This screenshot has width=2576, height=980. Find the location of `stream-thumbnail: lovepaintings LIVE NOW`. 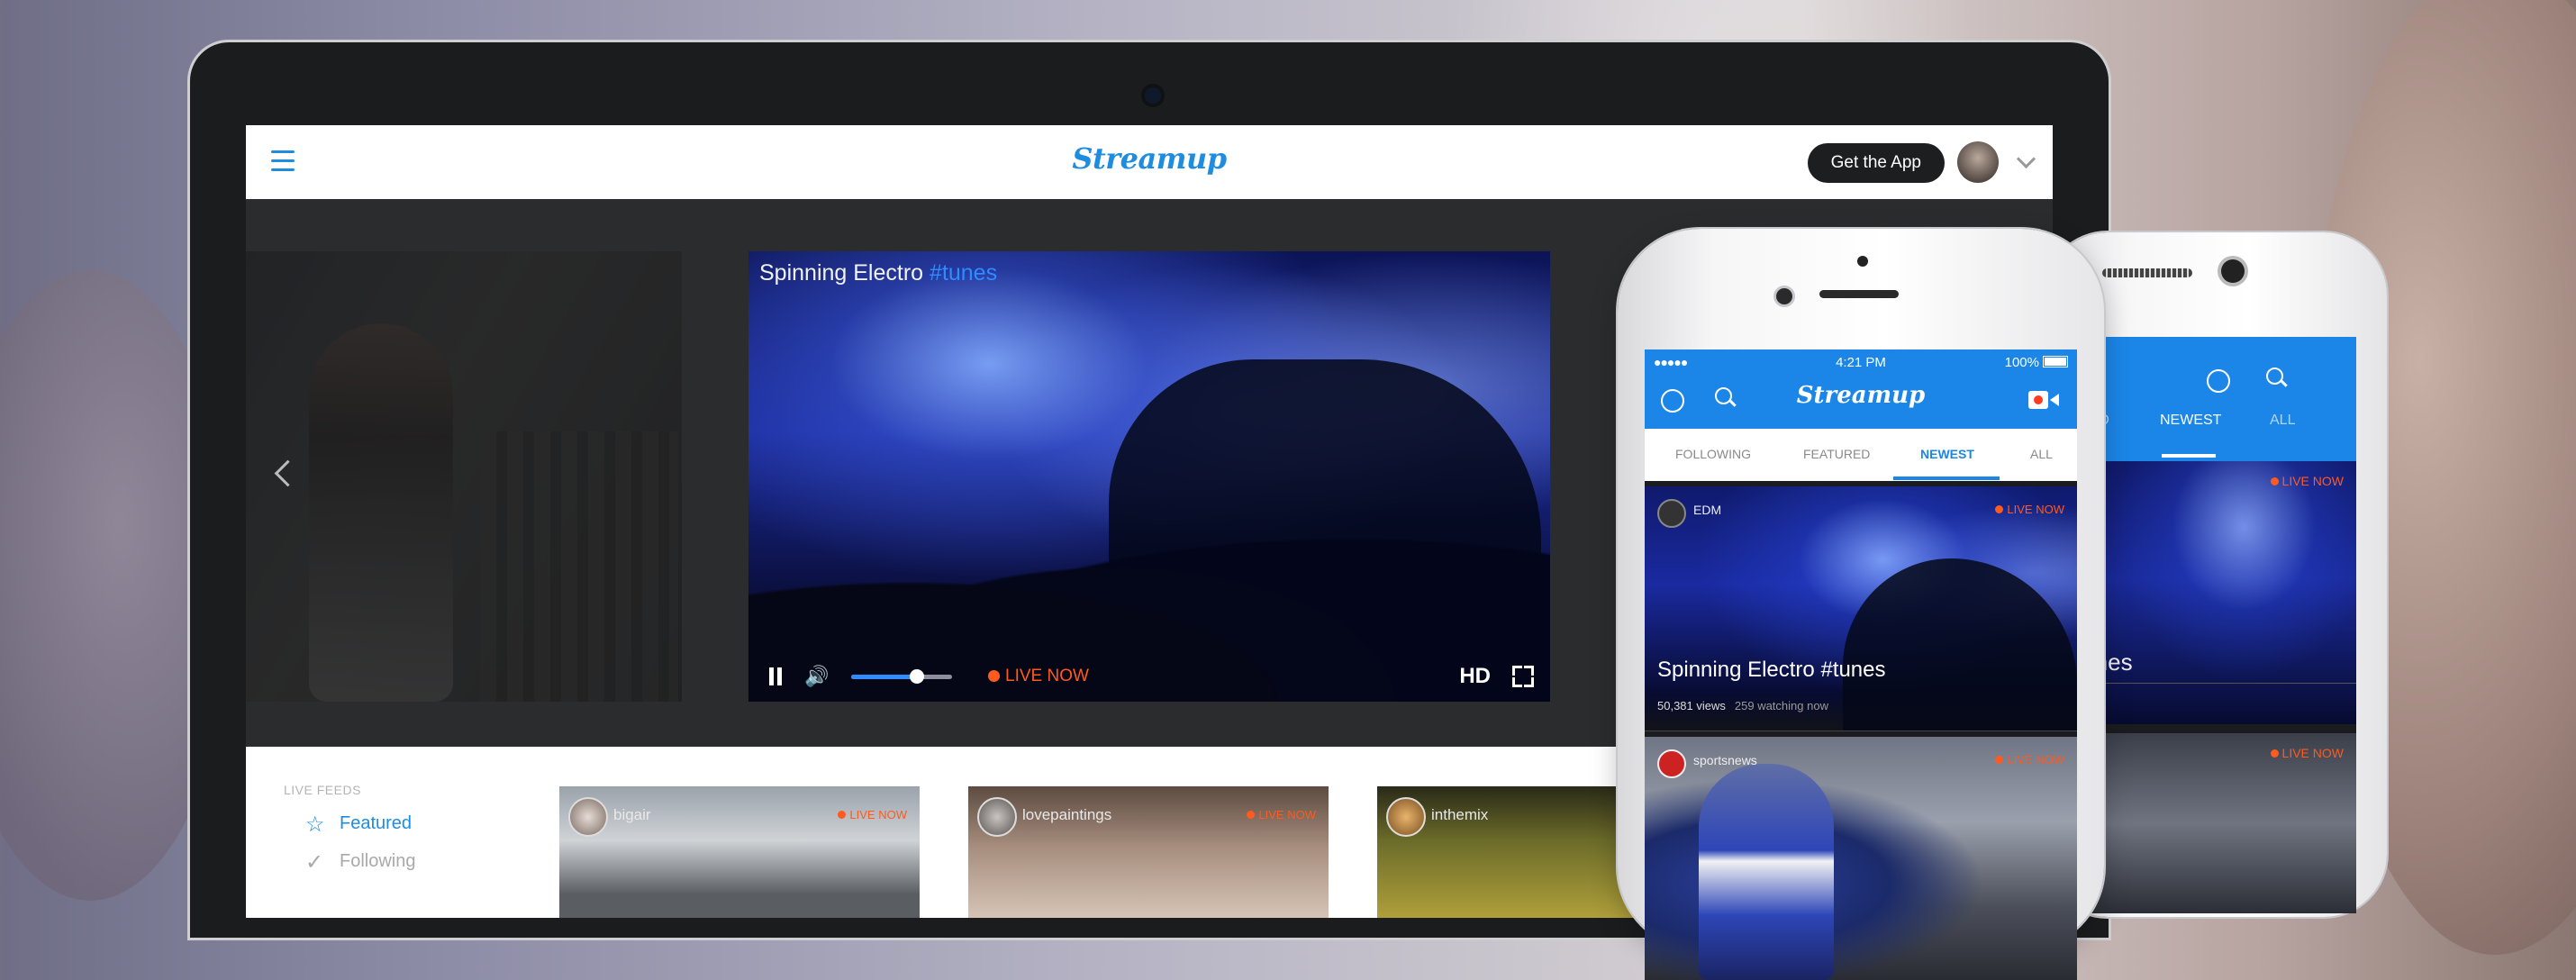

stream-thumbnail: lovepaintings LIVE NOW is located at coordinates (1148, 852).